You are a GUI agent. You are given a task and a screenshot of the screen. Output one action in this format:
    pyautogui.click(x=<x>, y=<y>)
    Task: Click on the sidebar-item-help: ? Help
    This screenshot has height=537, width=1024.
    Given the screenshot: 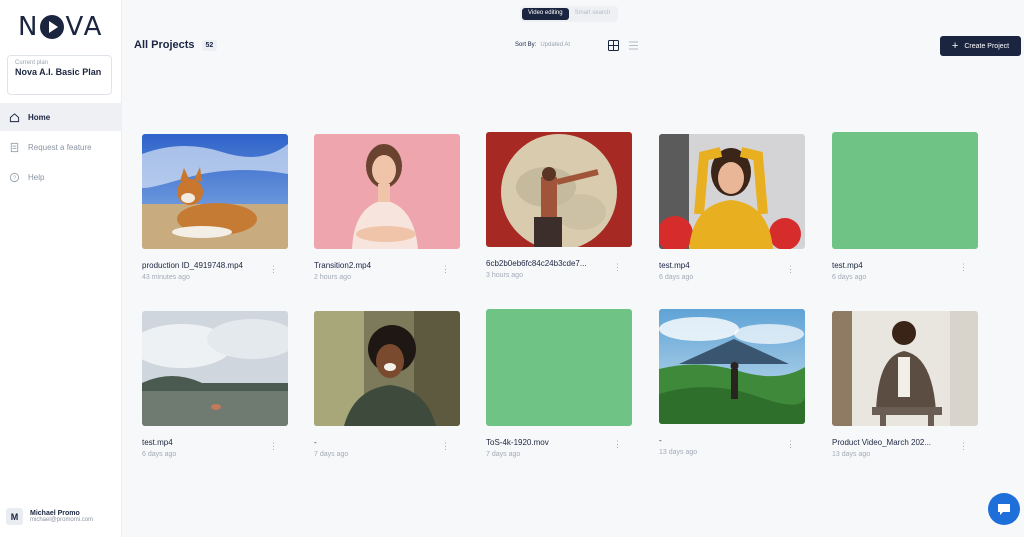 What is the action you would take?
    pyautogui.click(x=61, y=177)
    